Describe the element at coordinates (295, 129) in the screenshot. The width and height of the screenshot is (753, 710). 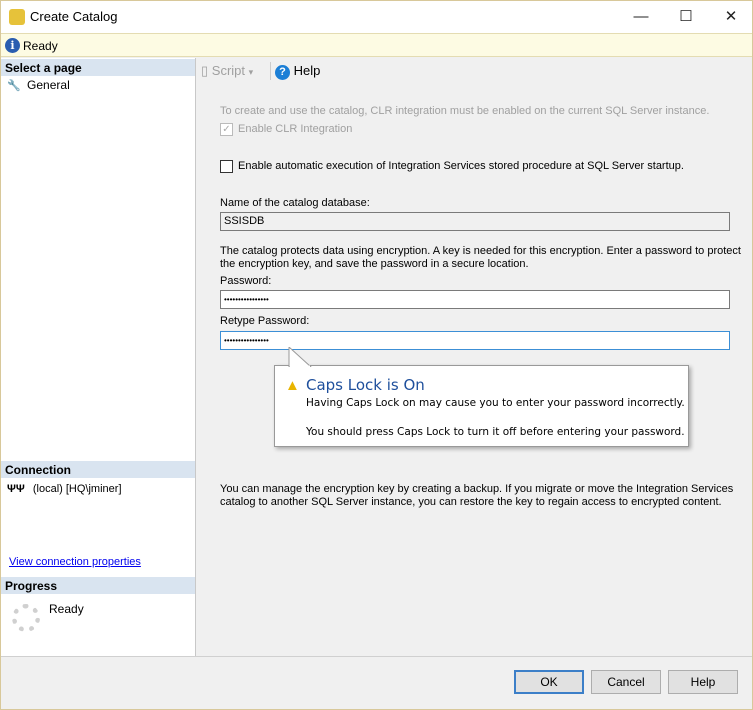
I see `enable-clr-label: Enable CLR Integration` at that location.